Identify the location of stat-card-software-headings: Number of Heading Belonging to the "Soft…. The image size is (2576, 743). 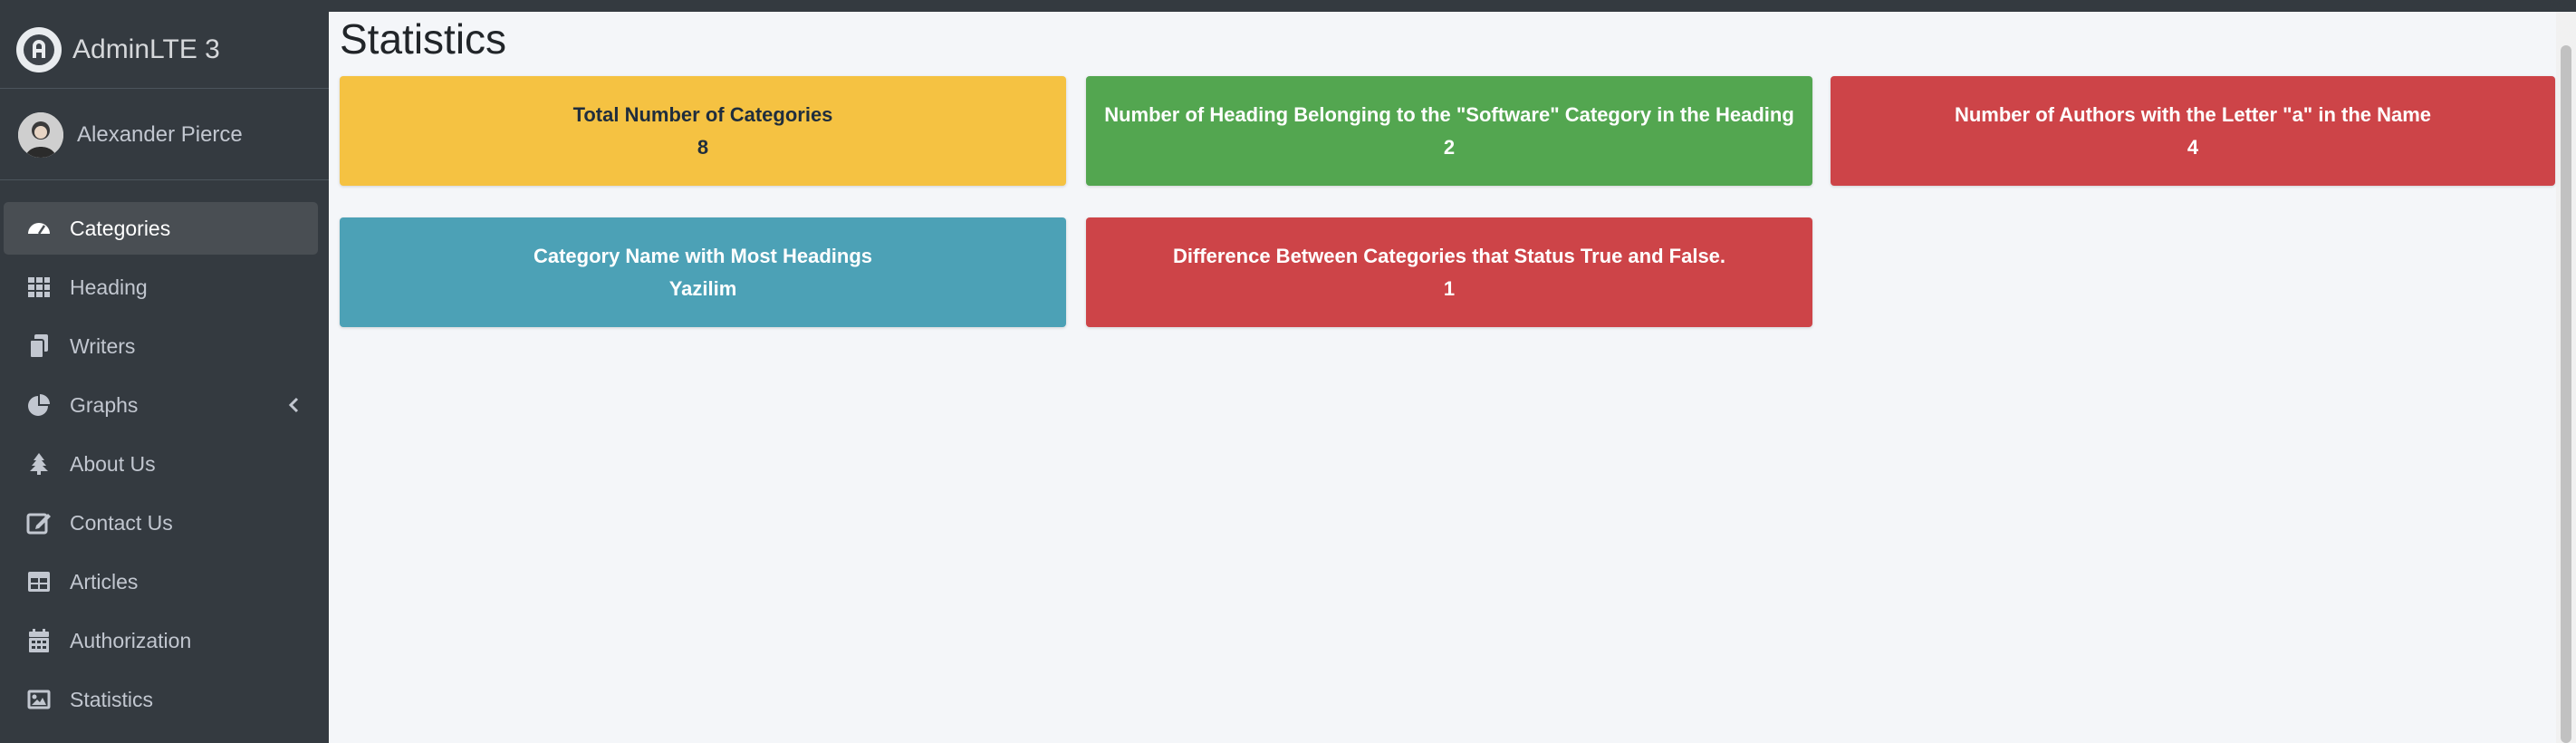
(1449, 131).